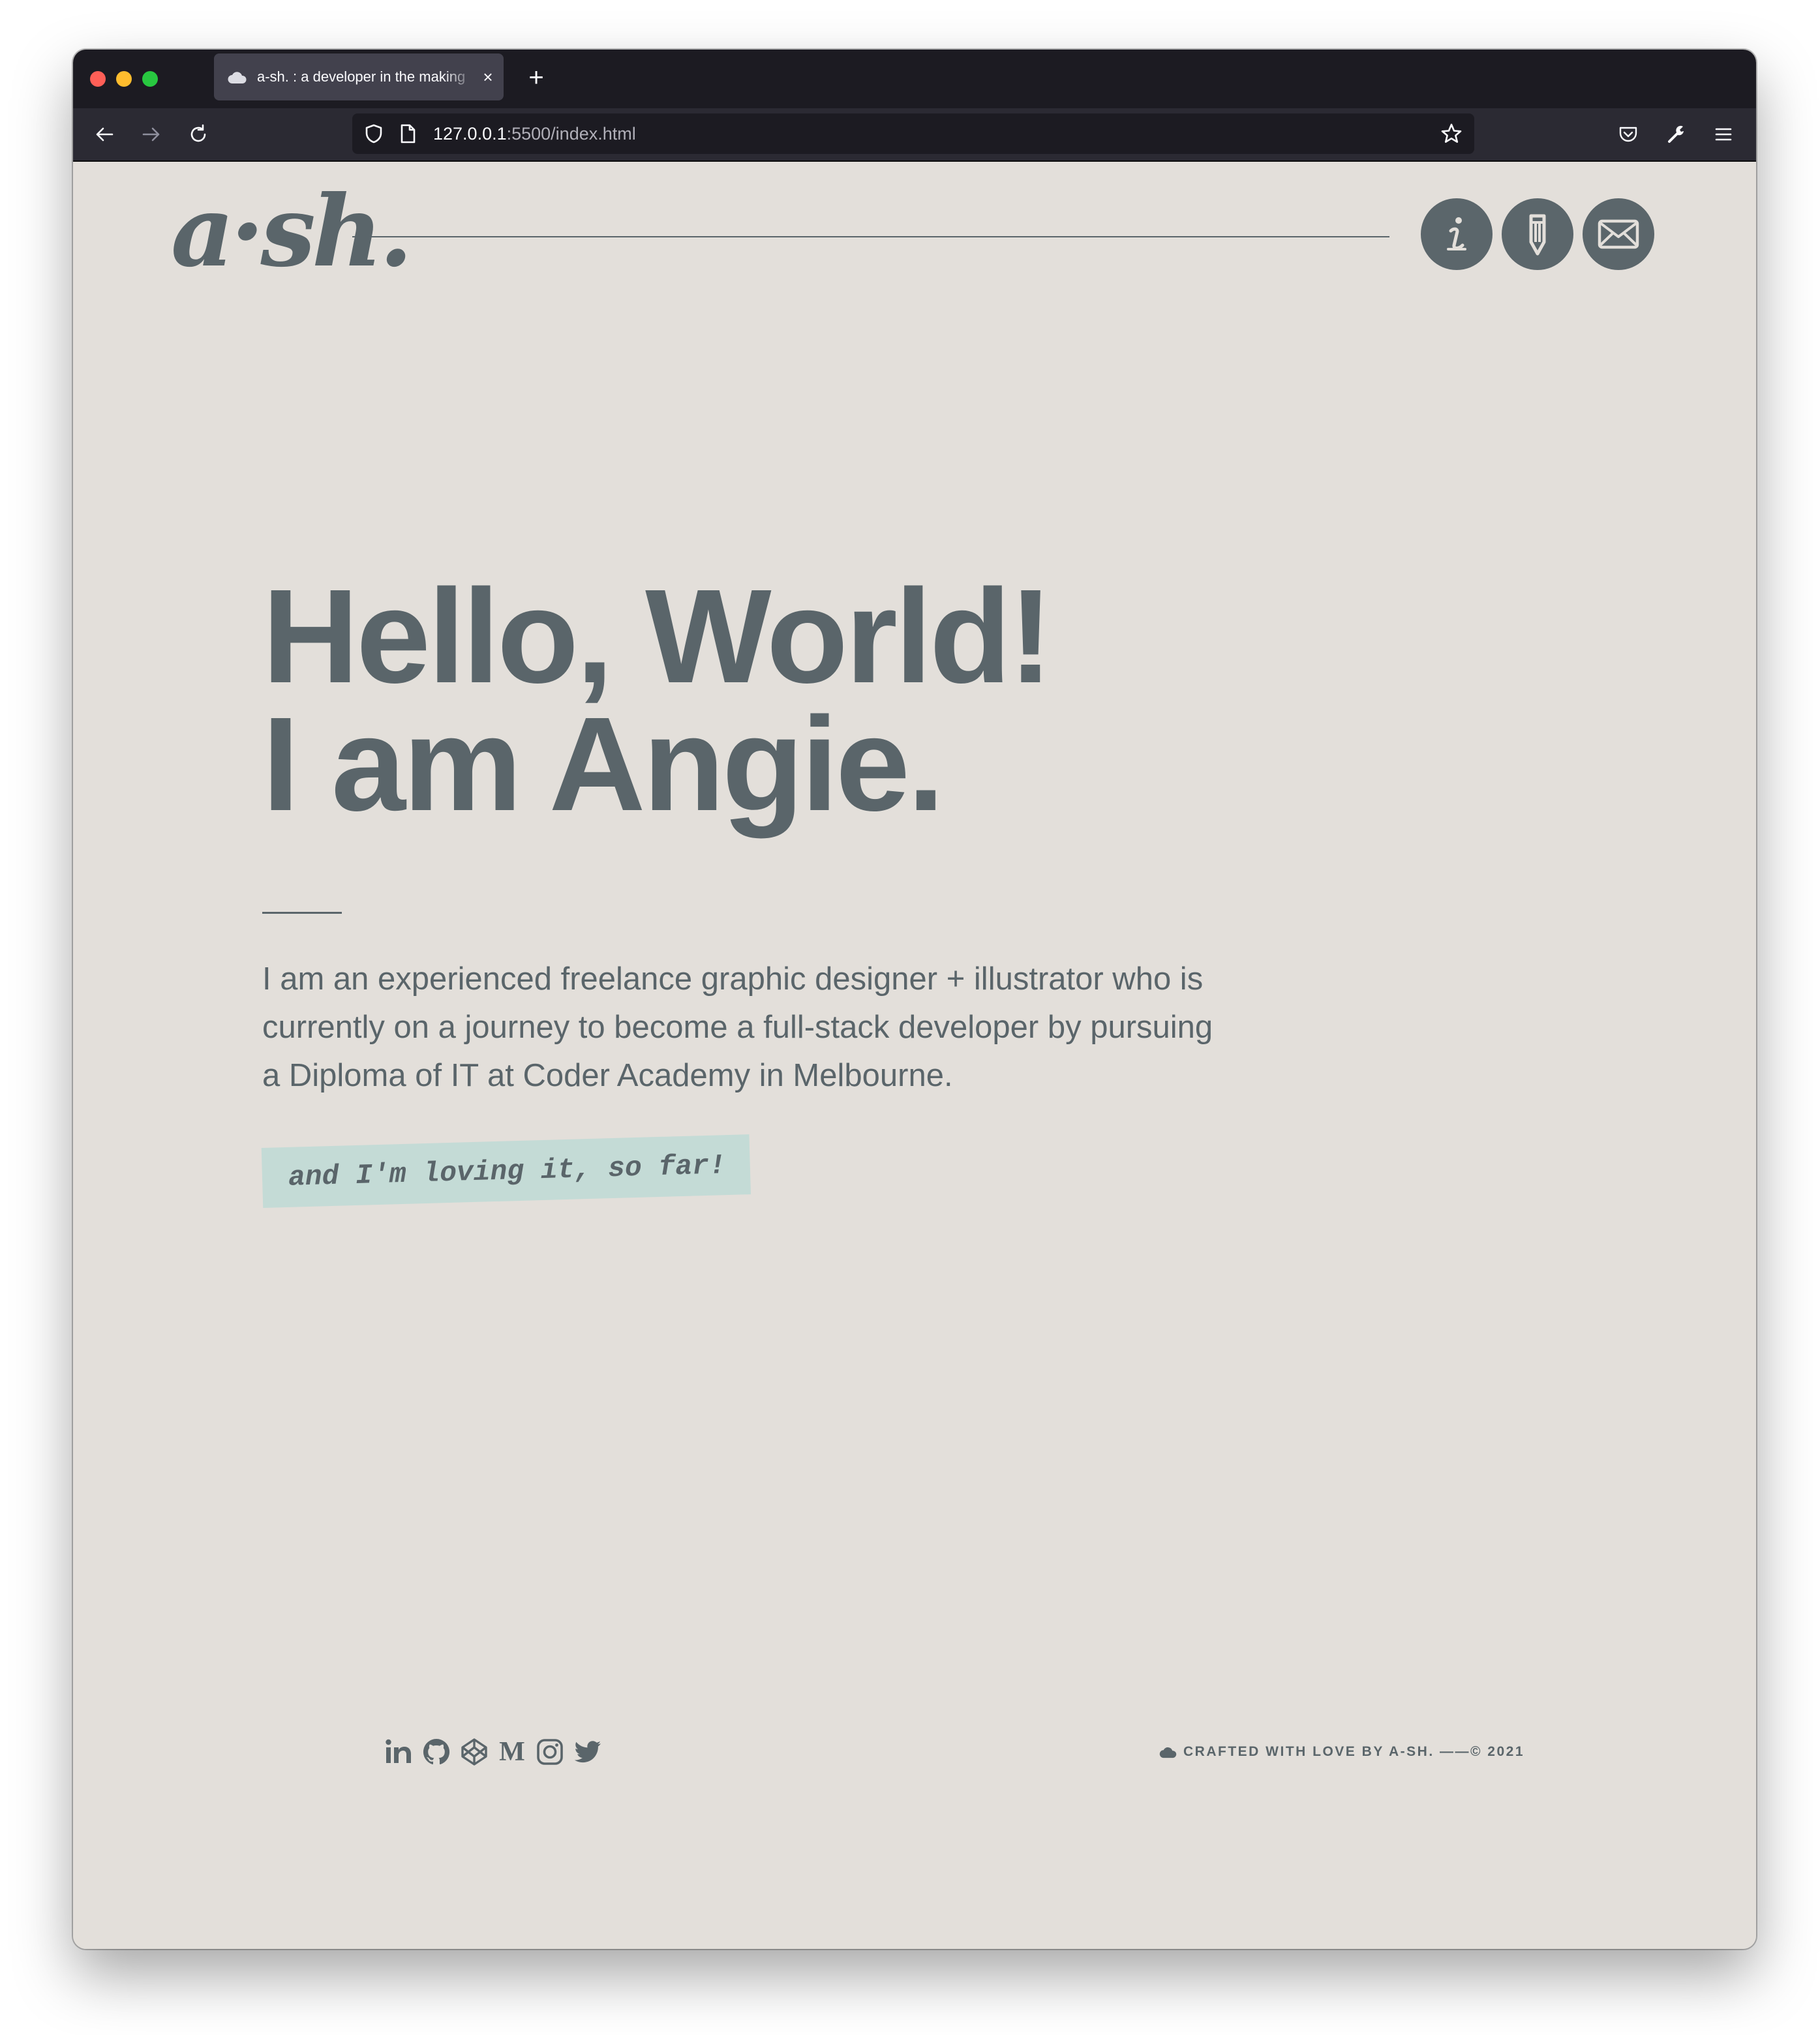  I want to click on envelope-icon, so click(1619, 234).